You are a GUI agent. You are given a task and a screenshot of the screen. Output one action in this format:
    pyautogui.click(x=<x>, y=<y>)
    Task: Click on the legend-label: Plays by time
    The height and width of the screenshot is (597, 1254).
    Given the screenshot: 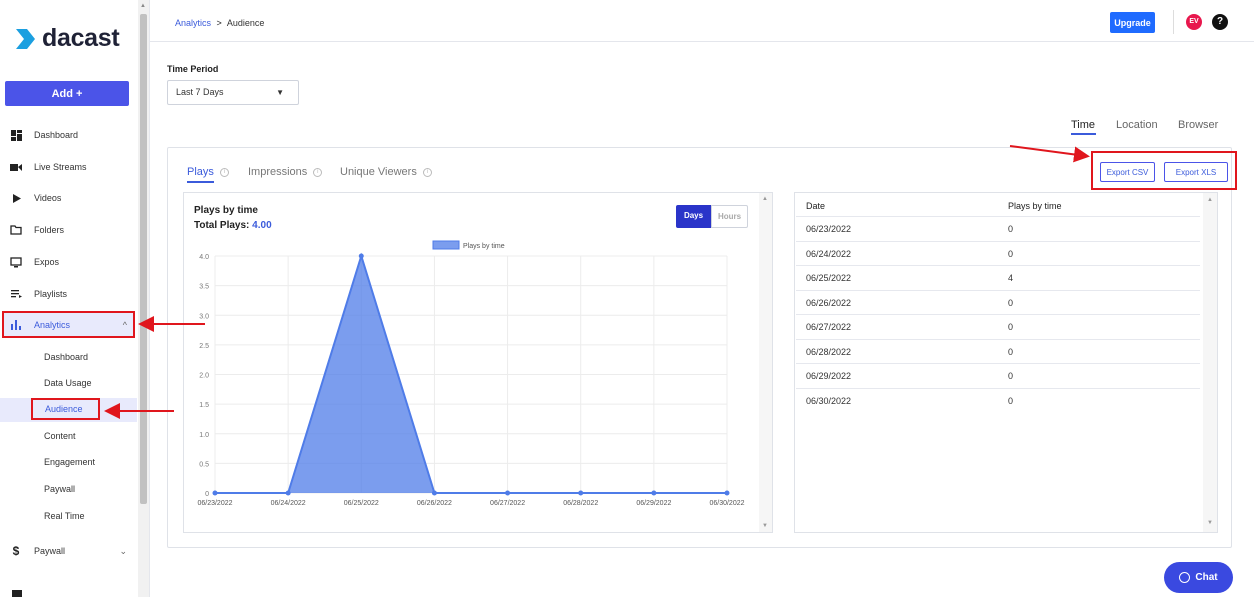 What is the action you would take?
    pyautogui.click(x=484, y=246)
    